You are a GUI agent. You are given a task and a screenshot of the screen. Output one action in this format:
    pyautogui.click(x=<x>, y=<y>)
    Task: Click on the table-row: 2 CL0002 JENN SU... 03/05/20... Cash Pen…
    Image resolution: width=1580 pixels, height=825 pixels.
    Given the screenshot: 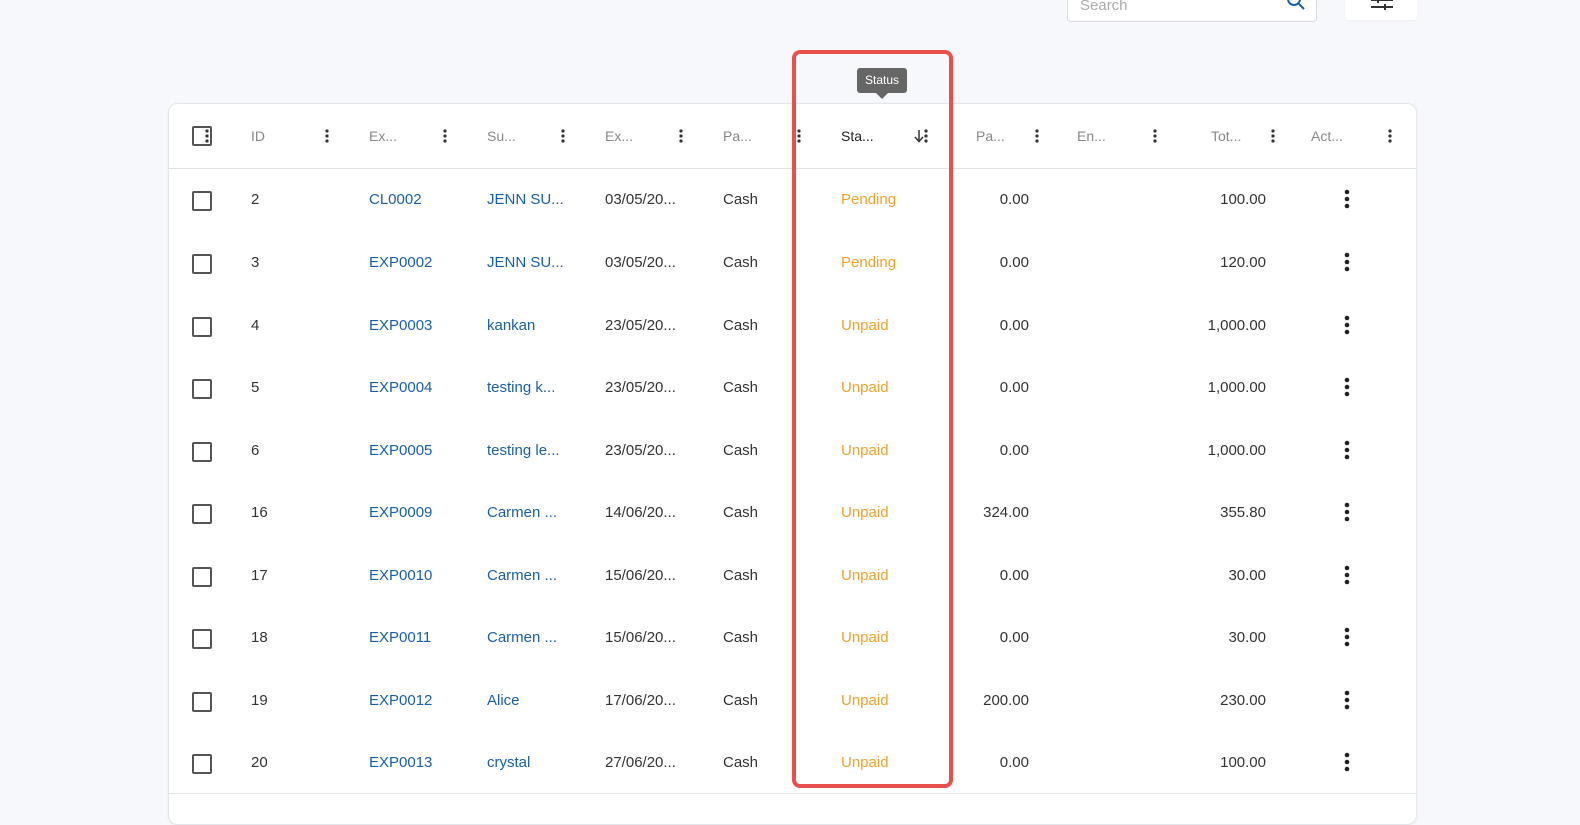 What is the action you would take?
    pyautogui.click(x=792, y=199)
    